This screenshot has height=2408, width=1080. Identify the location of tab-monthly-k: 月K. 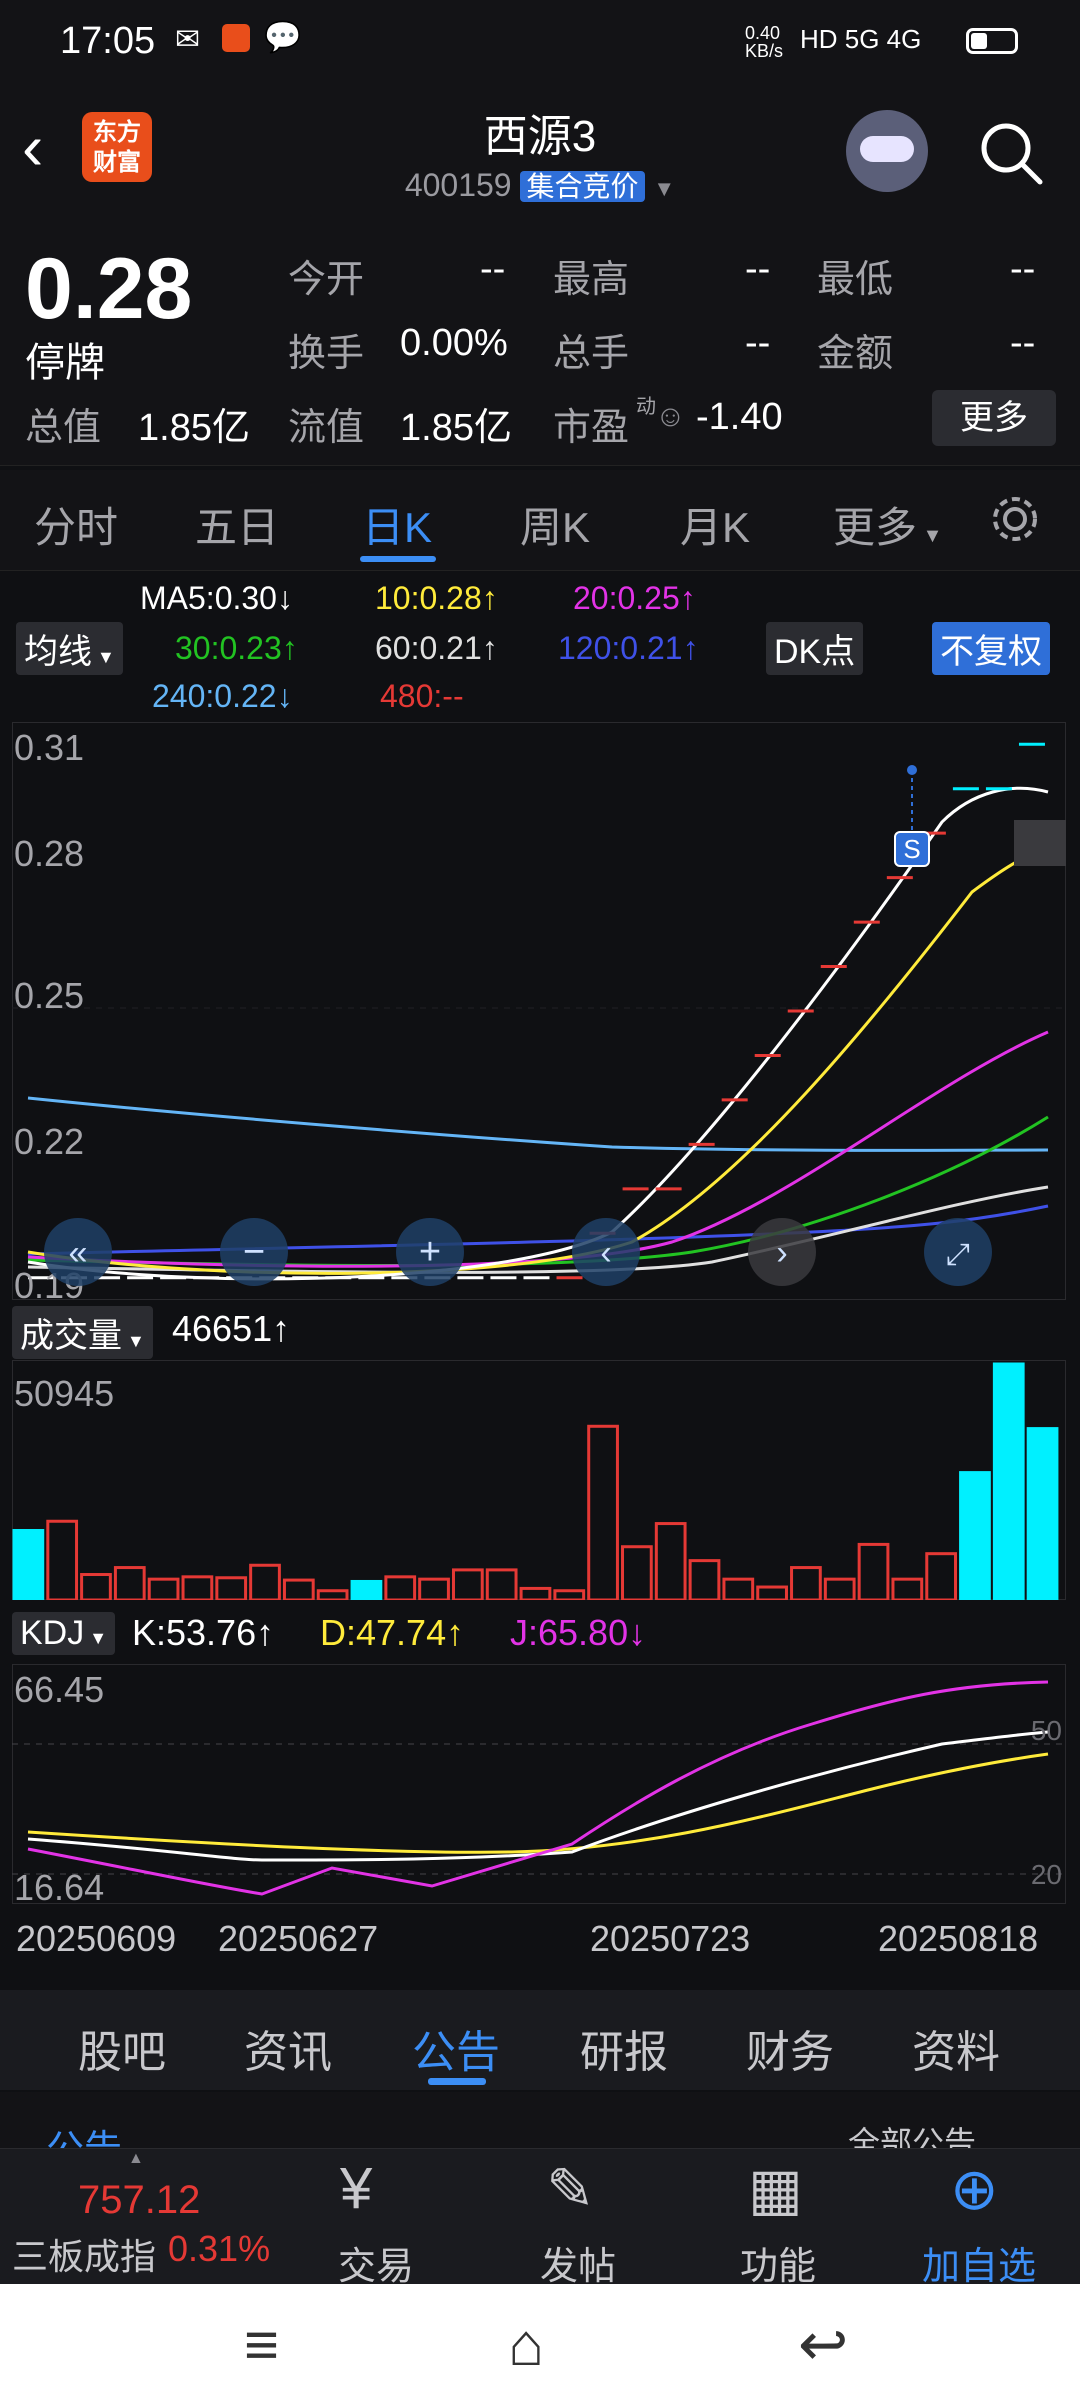
(715, 524).